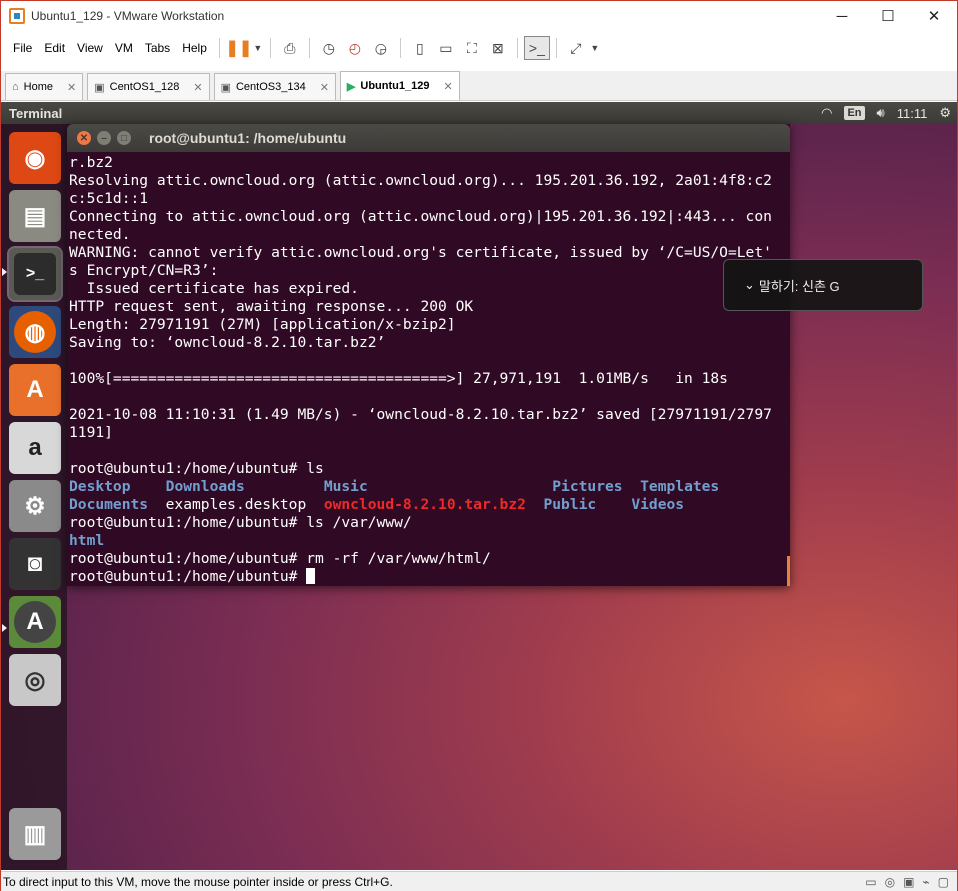 This screenshot has width=958, height=891. What do you see at coordinates (157, 48) in the screenshot?
I see `menu-tabs: Tabs` at bounding box center [157, 48].